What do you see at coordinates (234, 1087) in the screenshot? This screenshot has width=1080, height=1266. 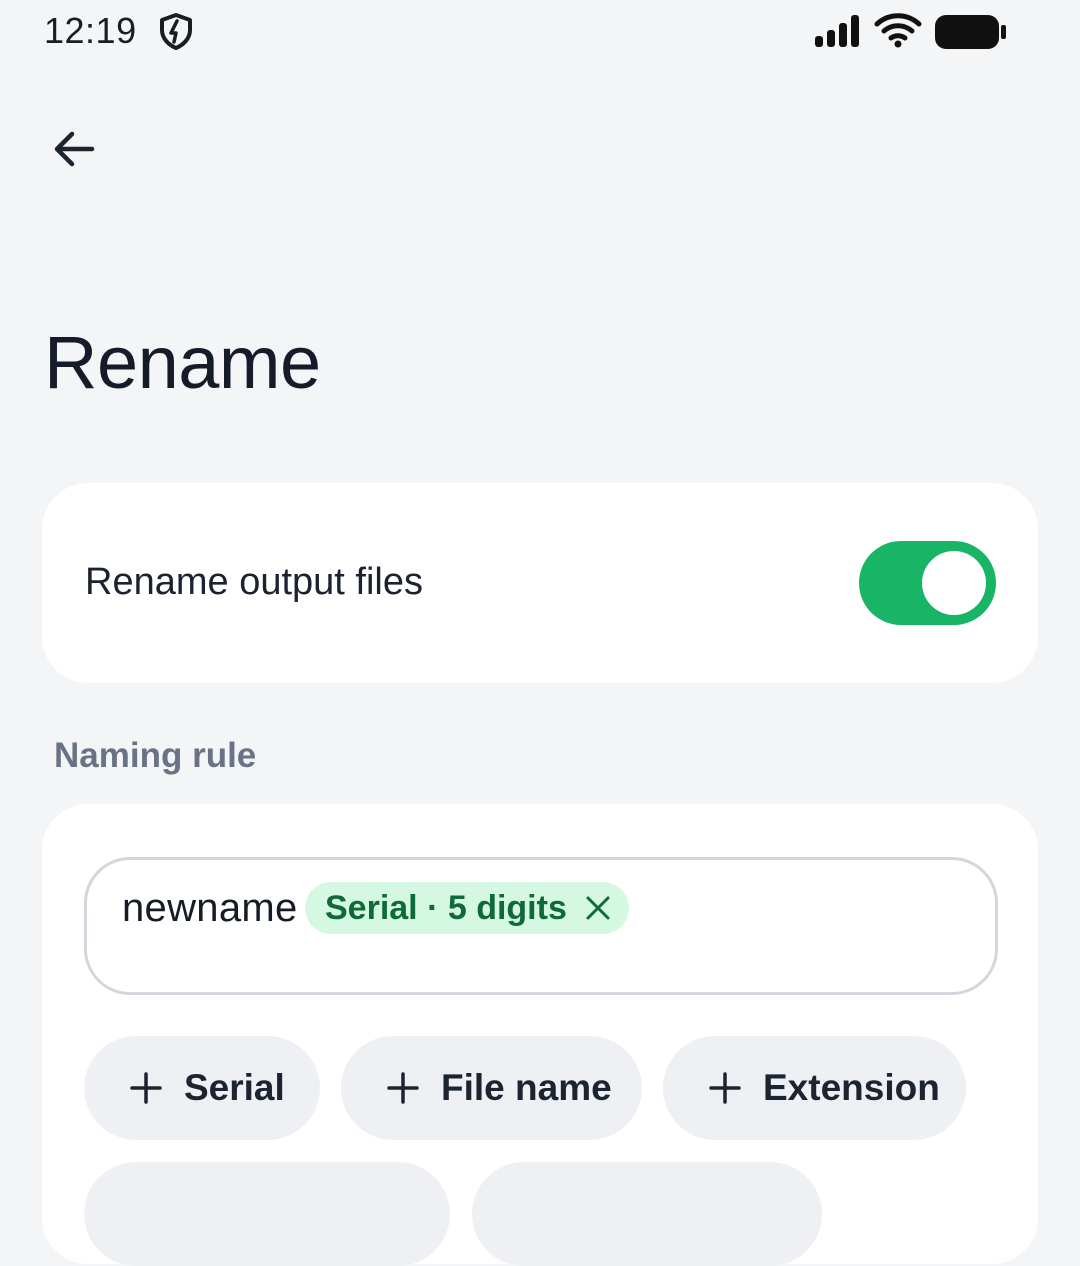 I see `add-serial-label: Serial` at bounding box center [234, 1087].